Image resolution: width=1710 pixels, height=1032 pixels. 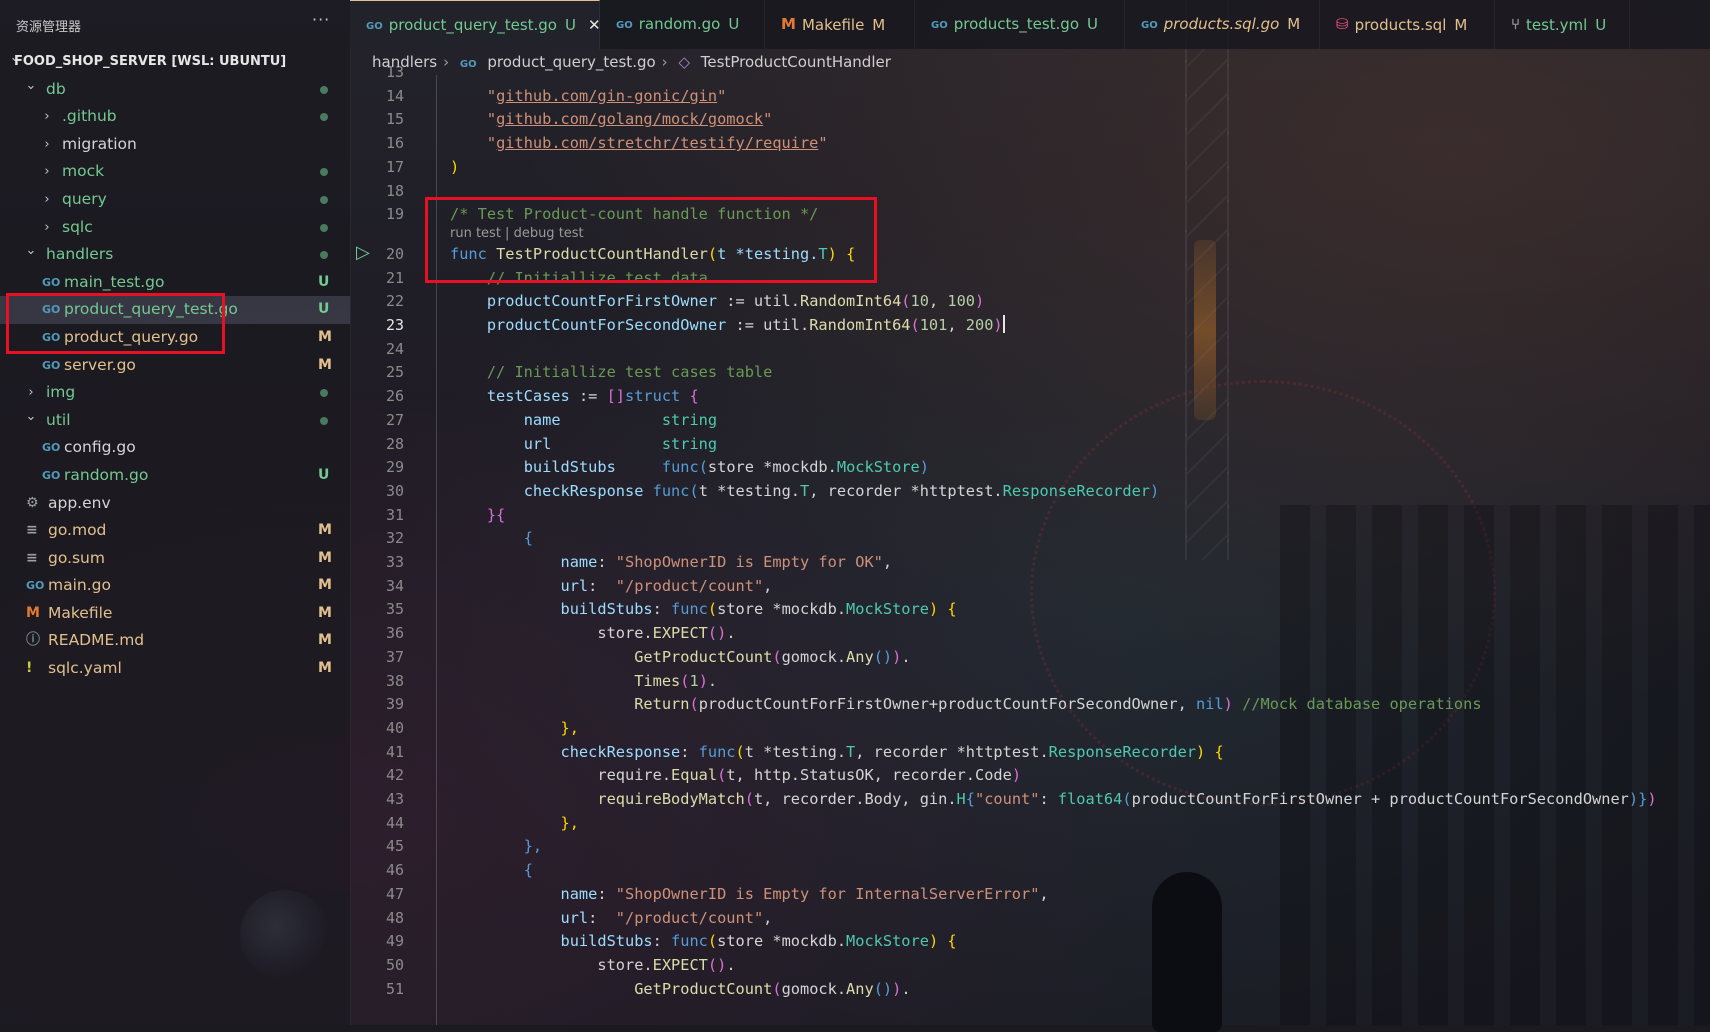 What do you see at coordinates (324, 393) in the screenshot?
I see `git-status-dot` at bounding box center [324, 393].